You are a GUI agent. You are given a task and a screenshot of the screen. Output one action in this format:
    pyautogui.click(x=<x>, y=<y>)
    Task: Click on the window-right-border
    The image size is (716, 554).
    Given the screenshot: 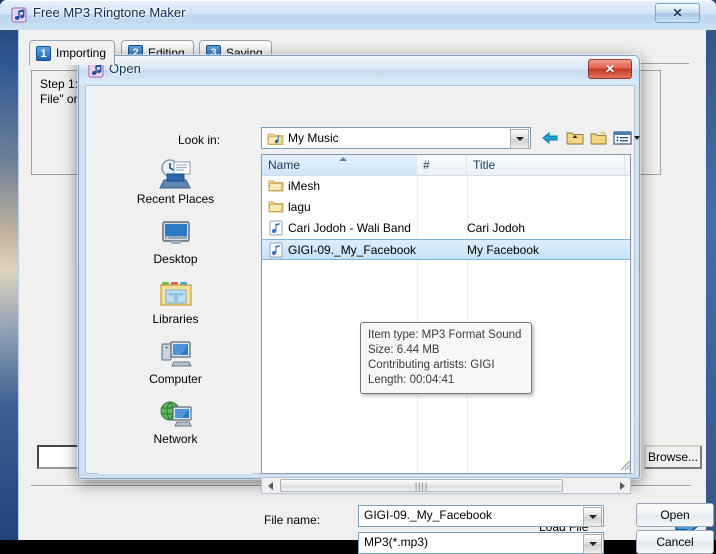 What is the action you would take?
    pyautogui.click(x=711, y=270)
    